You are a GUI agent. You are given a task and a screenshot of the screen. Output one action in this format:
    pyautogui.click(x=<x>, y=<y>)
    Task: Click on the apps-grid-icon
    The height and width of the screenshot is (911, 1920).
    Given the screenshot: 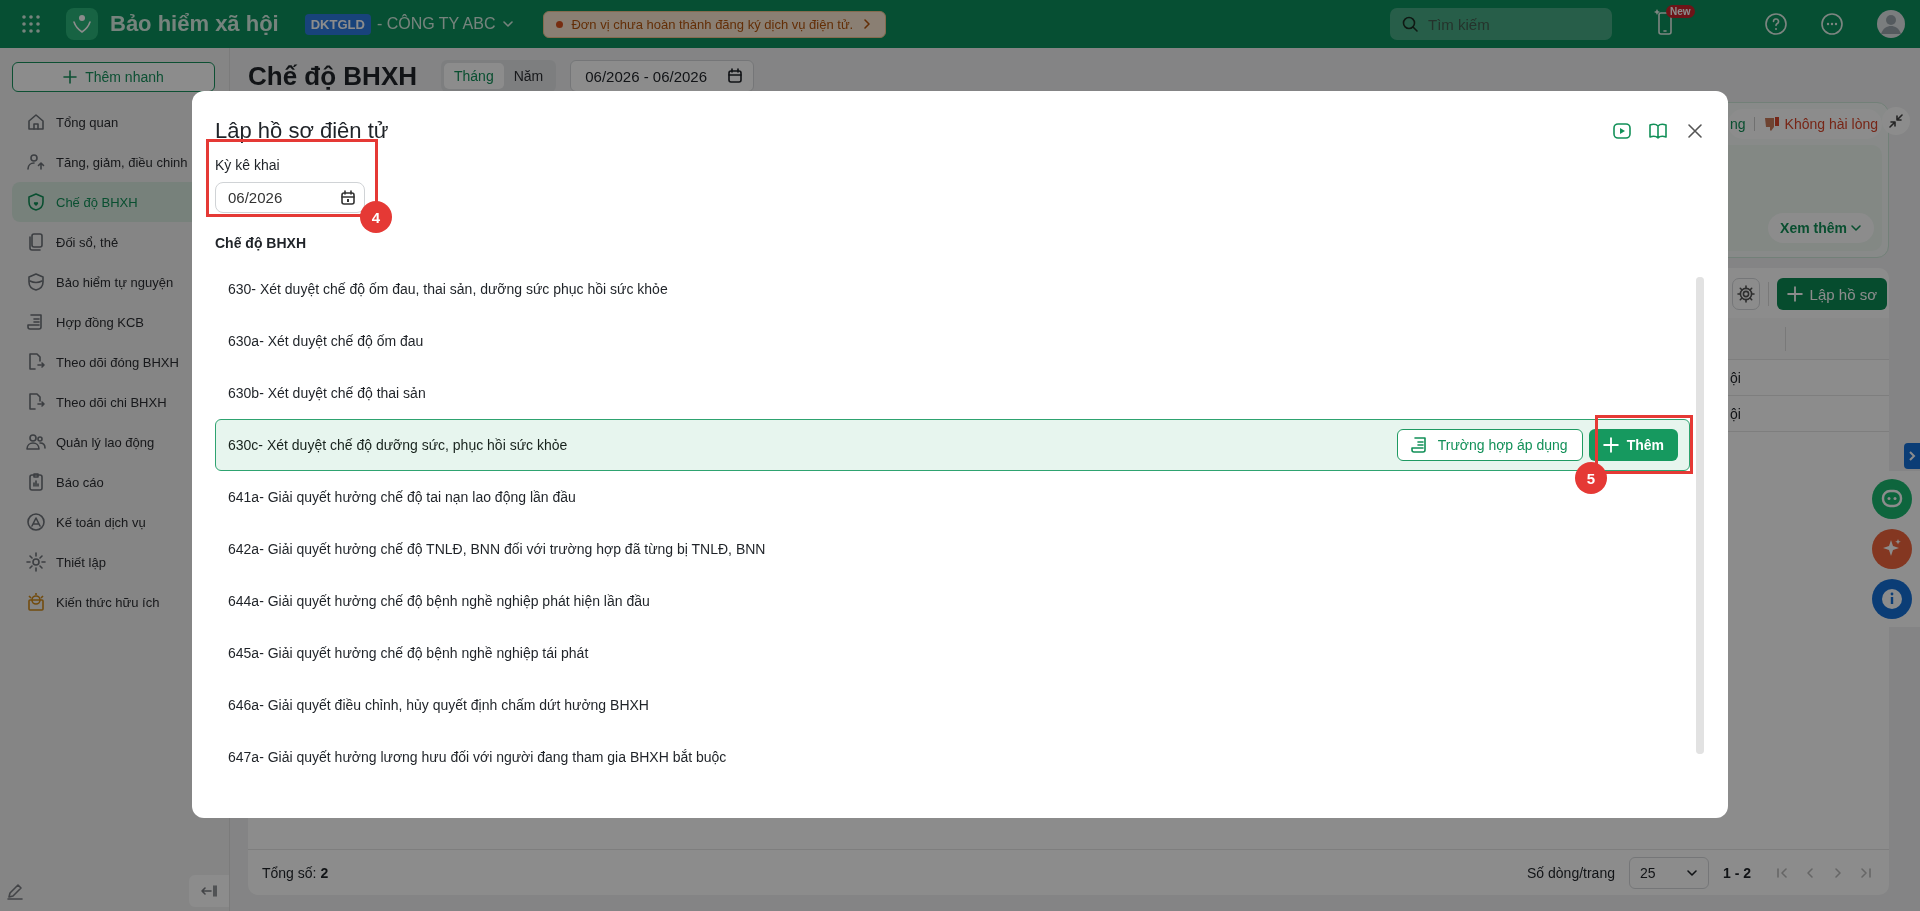 What is the action you would take?
    pyautogui.click(x=31, y=24)
    